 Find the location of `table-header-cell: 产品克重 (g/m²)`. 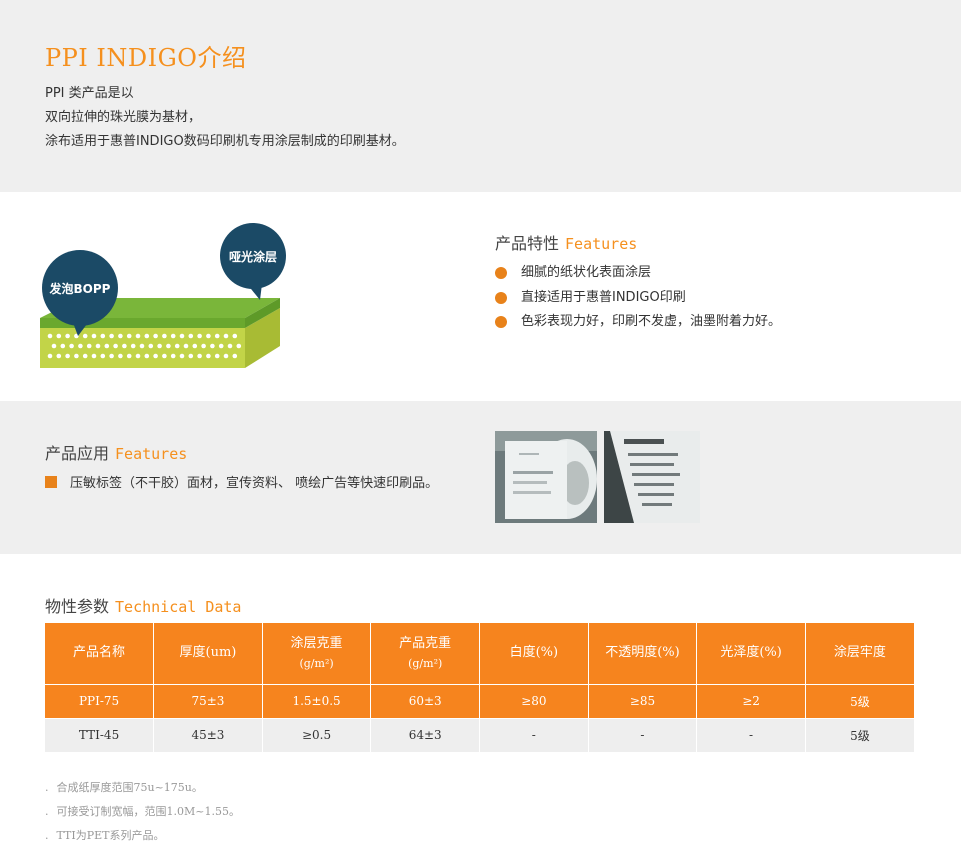

table-header-cell: 产品克重 (g/m²) is located at coordinates (425, 654).